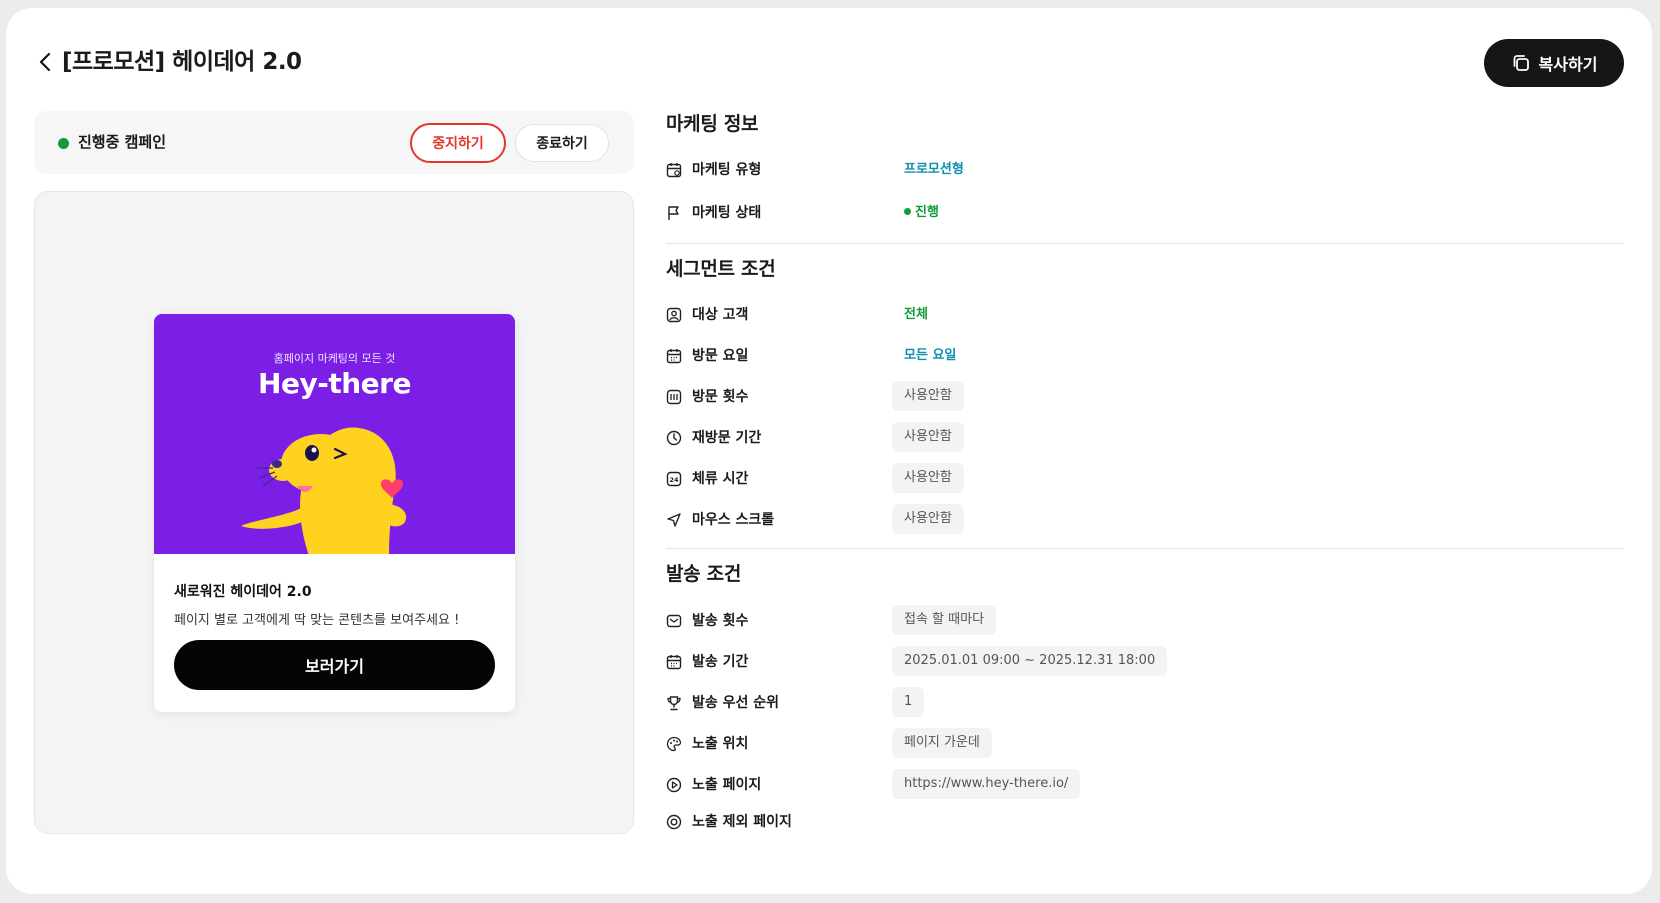  I want to click on display-position-value: 페이지 가운데, so click(942, 743).